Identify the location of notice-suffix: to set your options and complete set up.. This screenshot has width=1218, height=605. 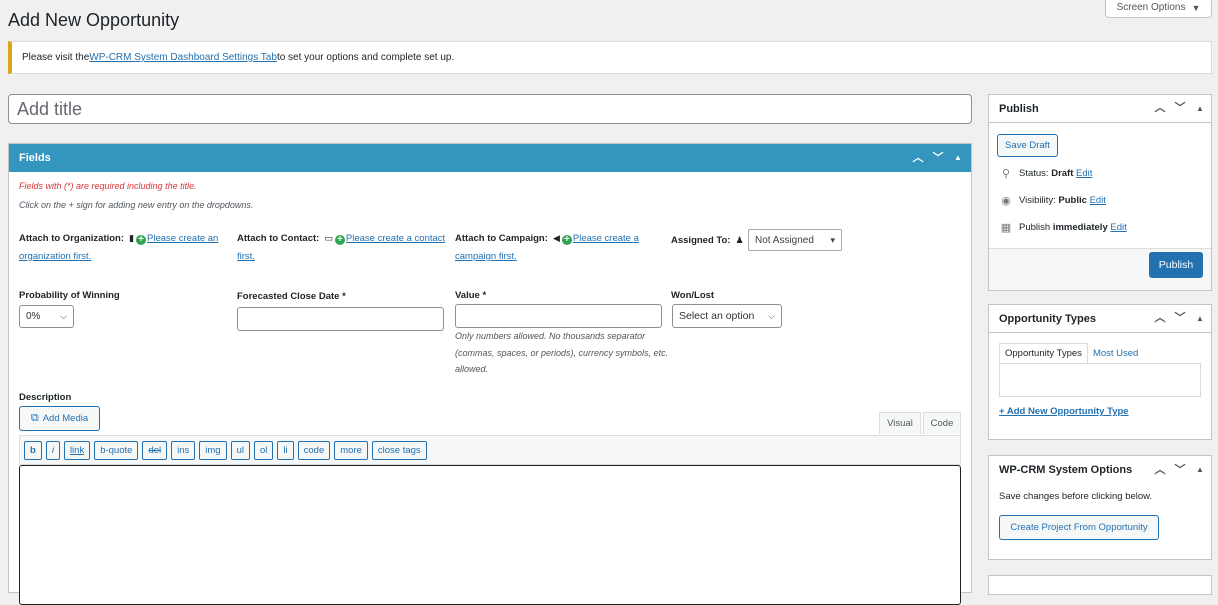
(365, 57).